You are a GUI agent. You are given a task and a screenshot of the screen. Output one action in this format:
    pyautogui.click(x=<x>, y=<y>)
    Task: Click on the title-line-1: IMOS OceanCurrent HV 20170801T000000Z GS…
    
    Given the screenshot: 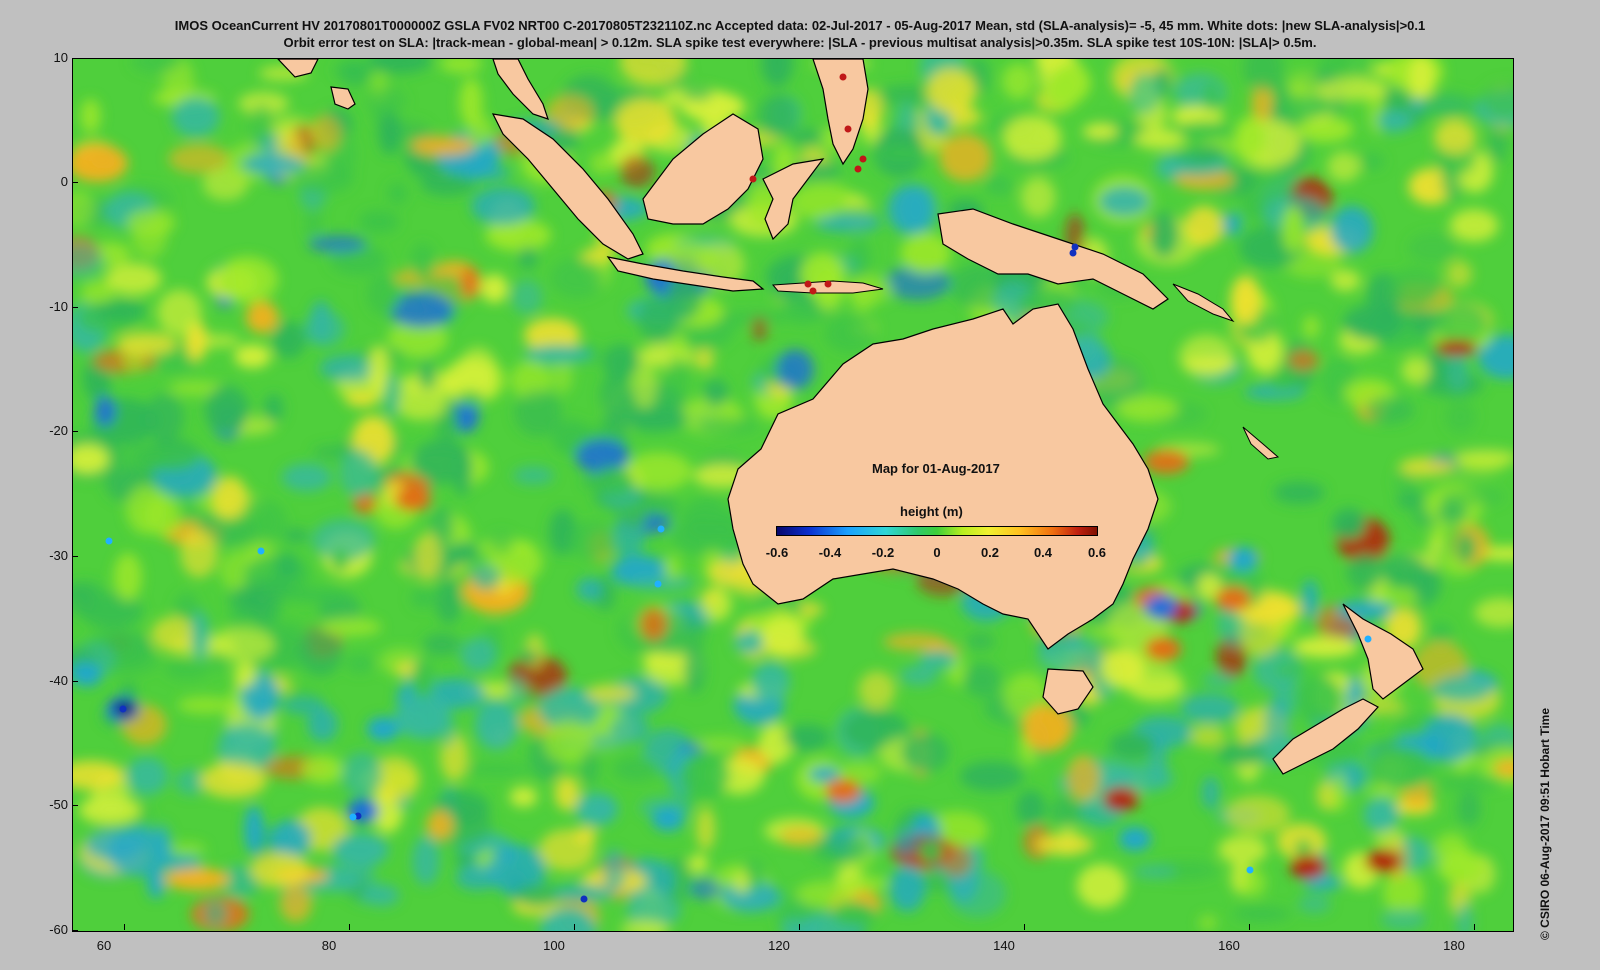 What is the action you would take?
    pyautogui.click(x=800, y=25)
    